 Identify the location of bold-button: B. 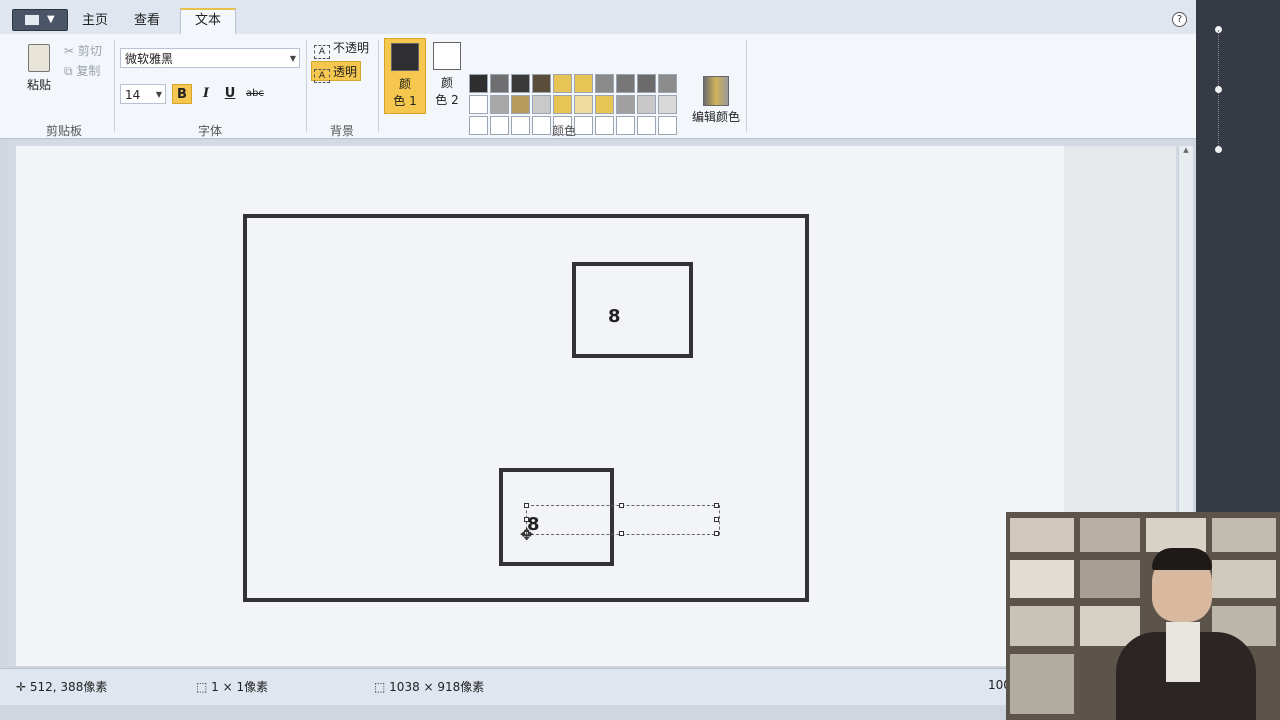
(182, 94).